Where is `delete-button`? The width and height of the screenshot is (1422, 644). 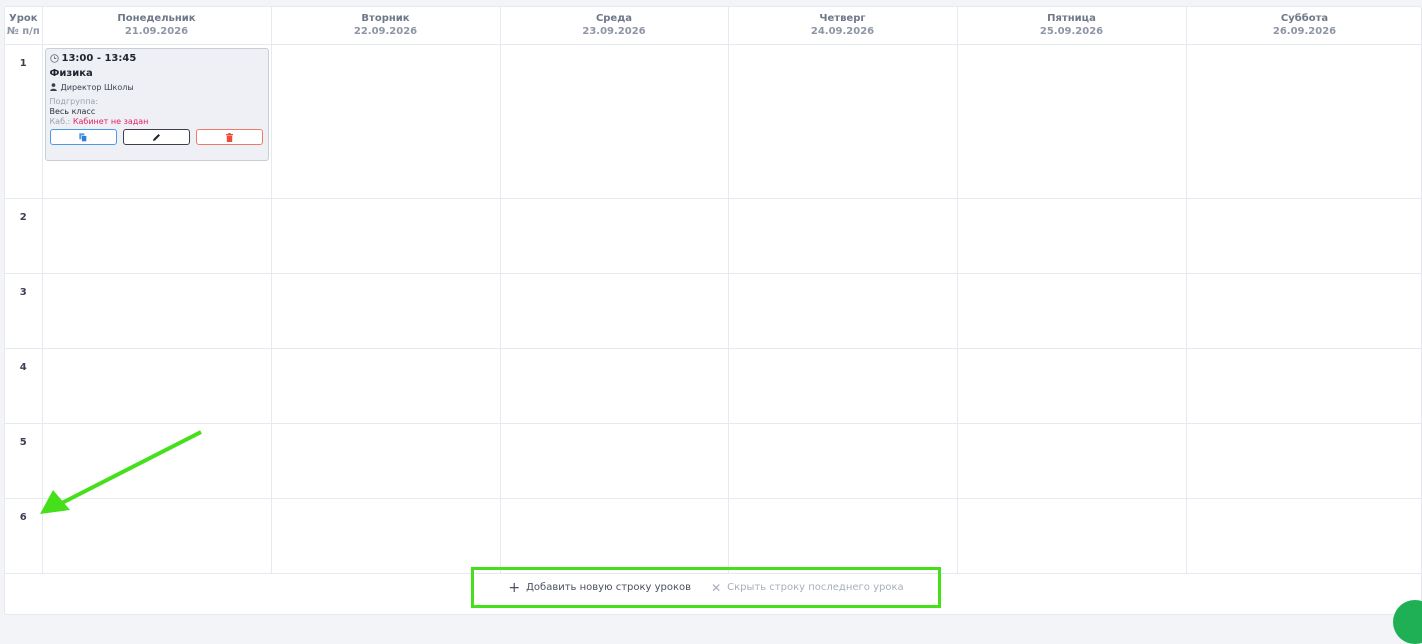 delete-button is located at coordinates (229, 137).